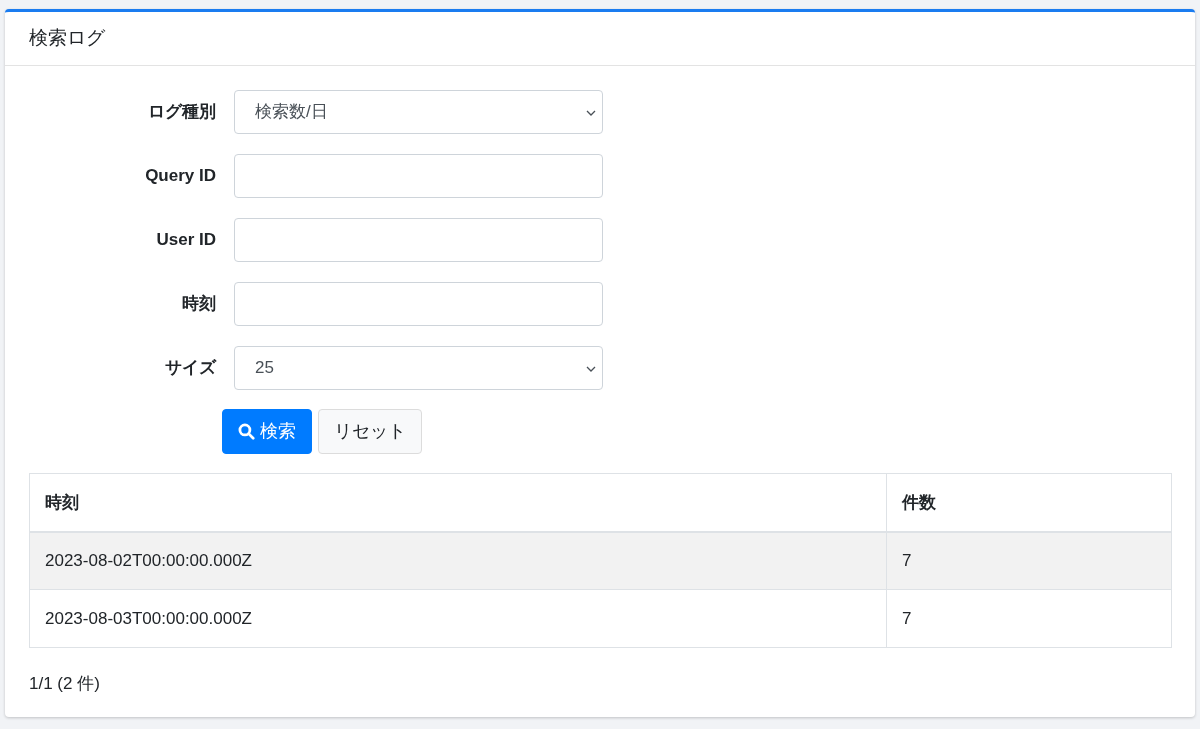  I want to click on column-header: 時刻, so click(458, 502).